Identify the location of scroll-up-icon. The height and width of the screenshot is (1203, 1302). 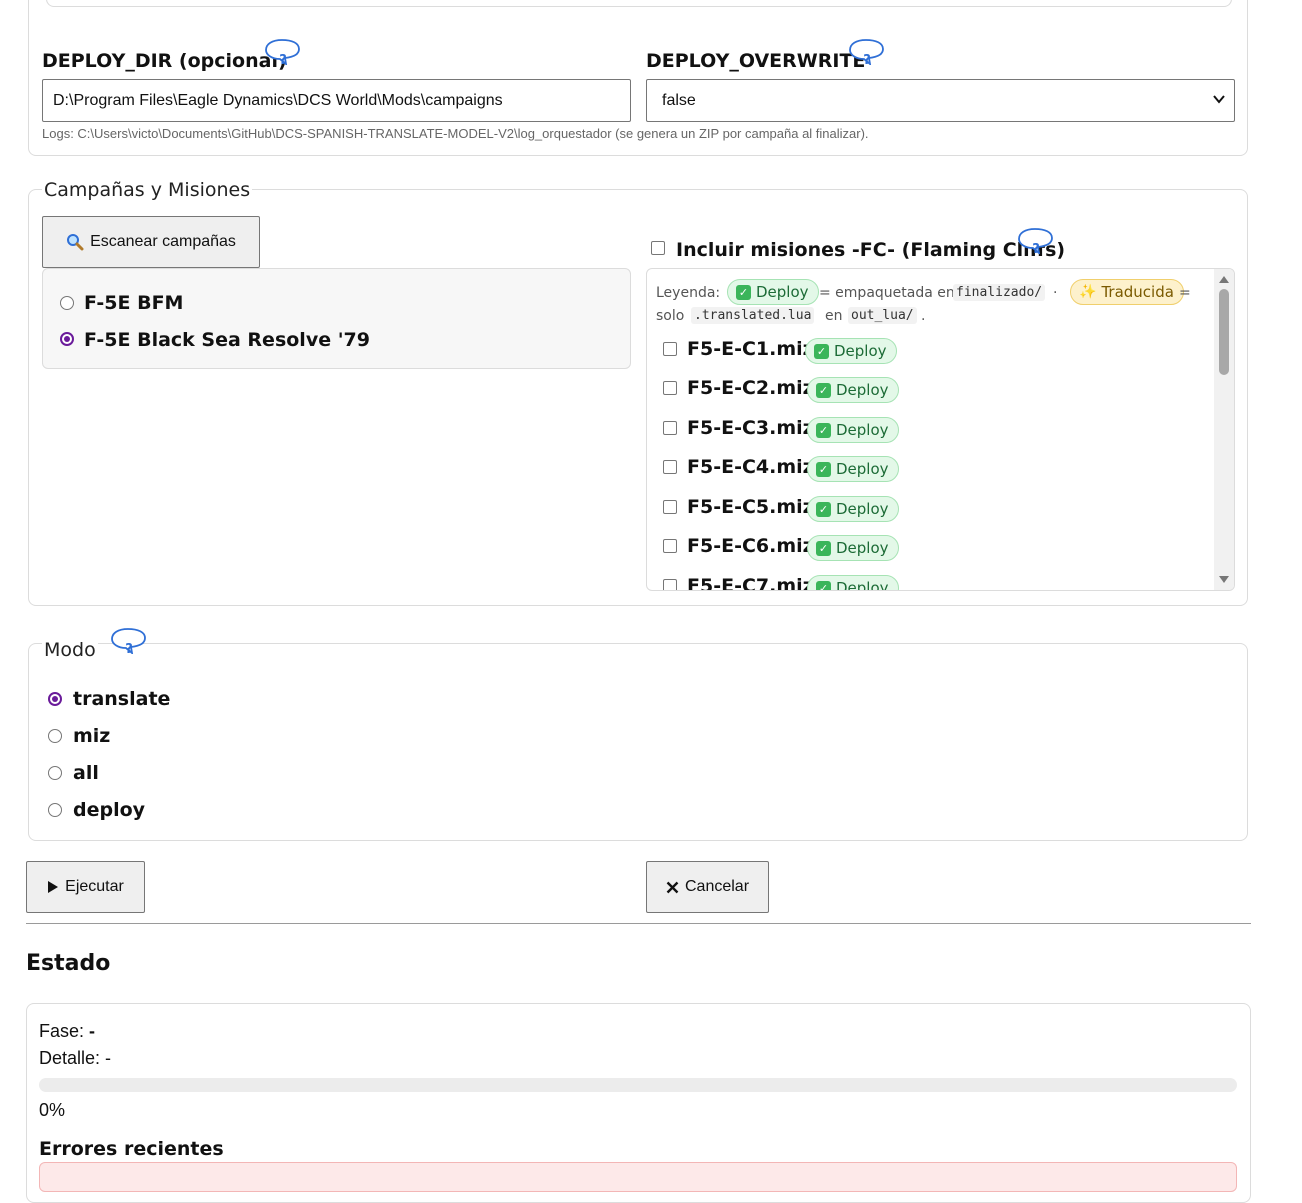
(1224, 279).